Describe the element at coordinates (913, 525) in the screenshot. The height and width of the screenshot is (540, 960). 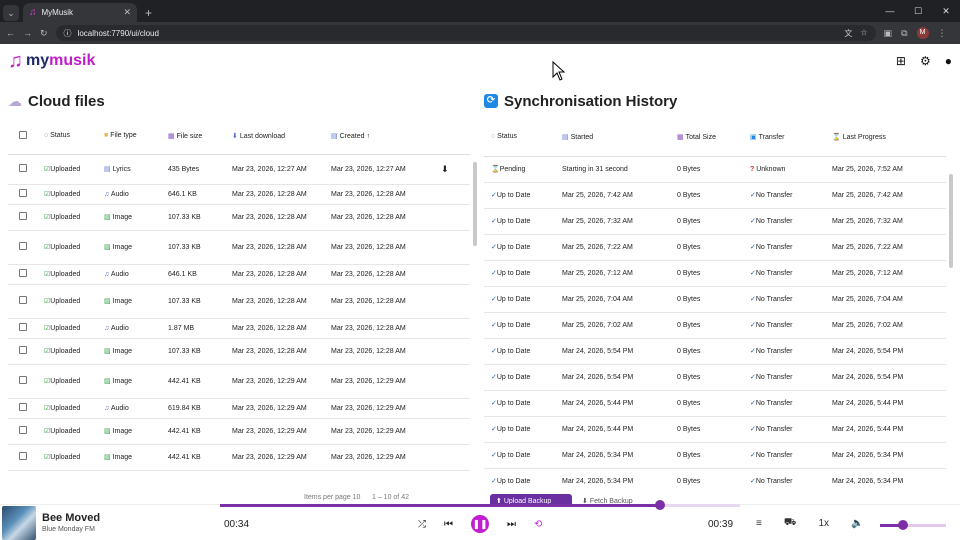
I see `volume-slider` at that location.